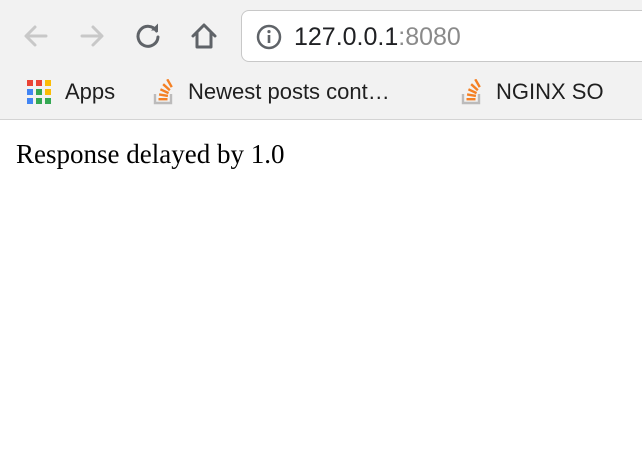  I want to click on bookmarks-bar: Apps Newest posts cont… NGINX SO, so click(321, 92).